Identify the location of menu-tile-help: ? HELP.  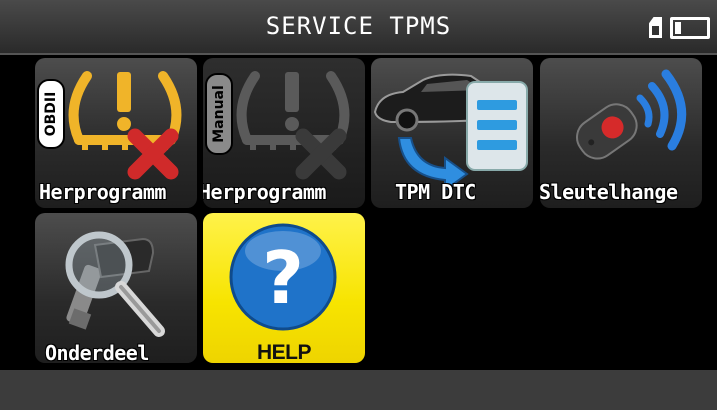
(284, 288).